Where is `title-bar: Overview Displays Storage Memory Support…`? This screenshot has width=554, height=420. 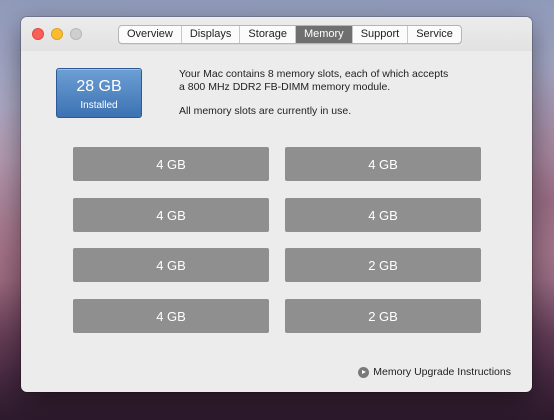 title-bar: Overview Displays Storage Memory Support… is located at coordinates (276, 34).